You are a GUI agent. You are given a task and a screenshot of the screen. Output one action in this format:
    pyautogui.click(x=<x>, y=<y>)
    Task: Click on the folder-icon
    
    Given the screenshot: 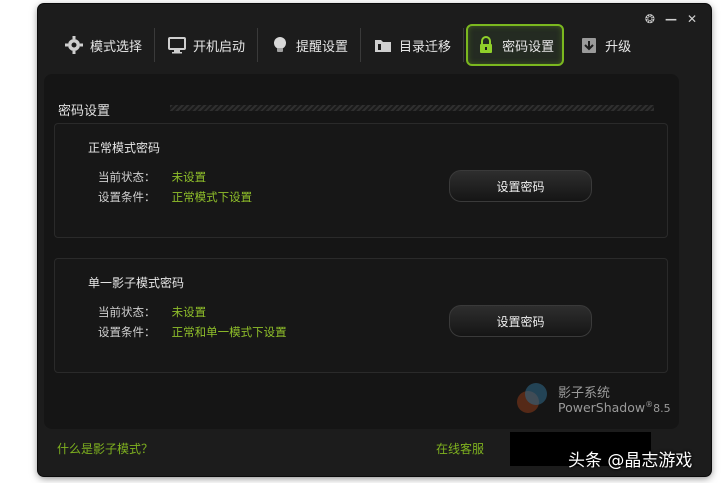 What is the action you would take?
    pyautogui.click(x=383, y=45)
    